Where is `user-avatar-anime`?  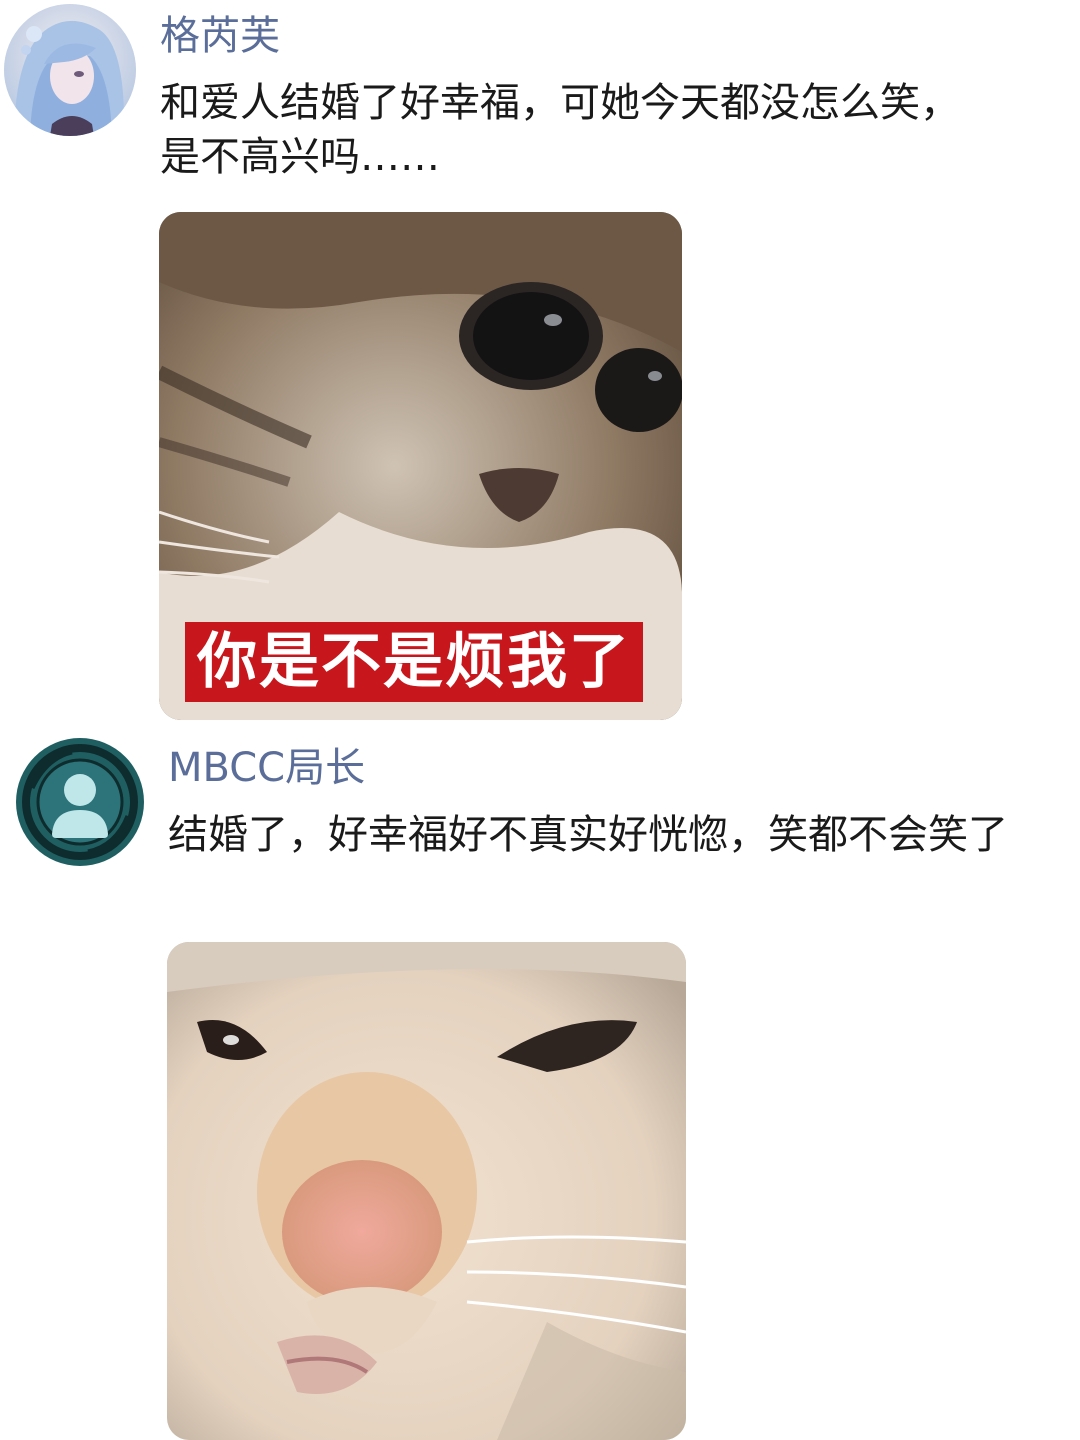
user-avatar-anime is located at coordinates (70, 70).